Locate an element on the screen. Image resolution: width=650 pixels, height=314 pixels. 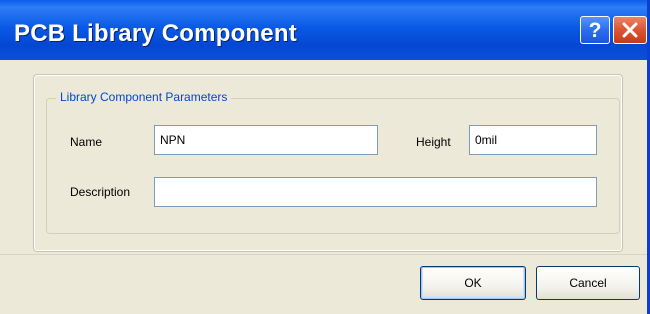
help-button: ? is located at coordinates (595, 30).